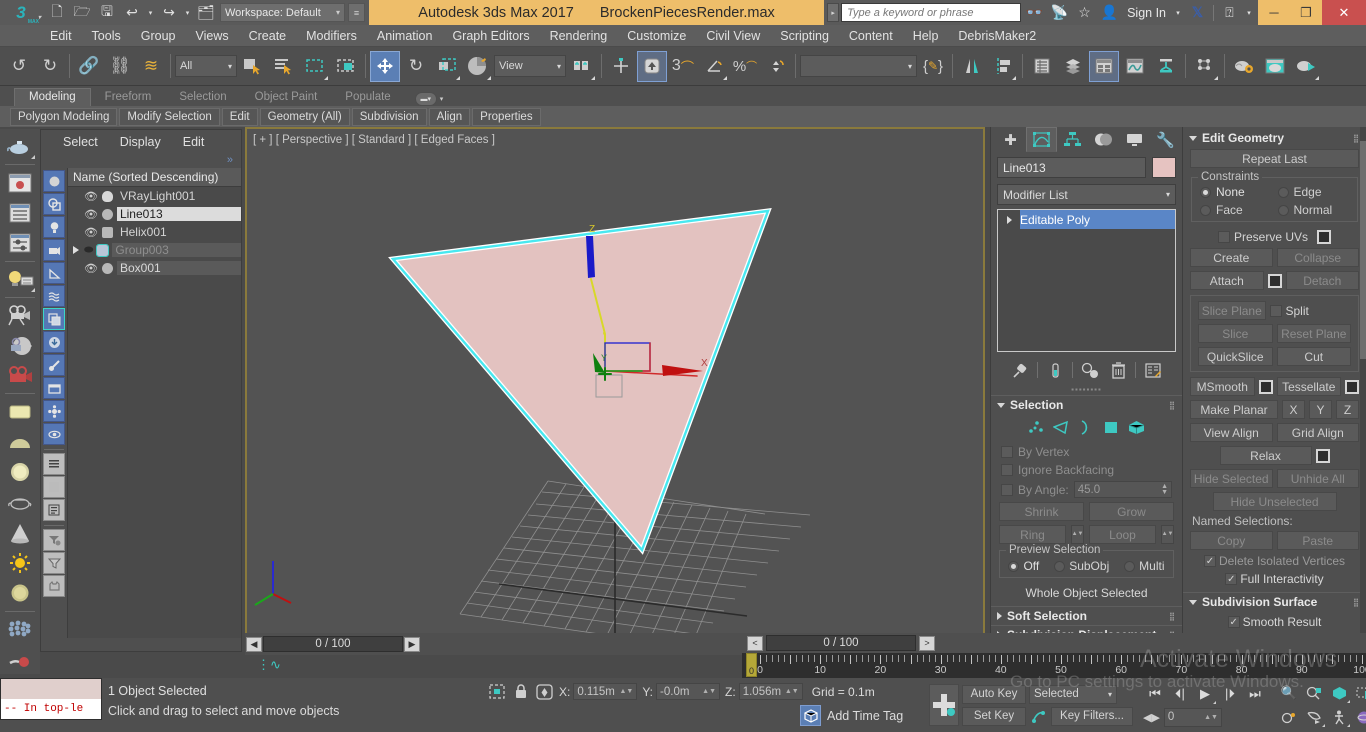 The image size is (1366, 732). What do you see at coordinates (1205, 192) in the screenshot?
I see `constraint-none-radio` at bounding box center [1205, 192].